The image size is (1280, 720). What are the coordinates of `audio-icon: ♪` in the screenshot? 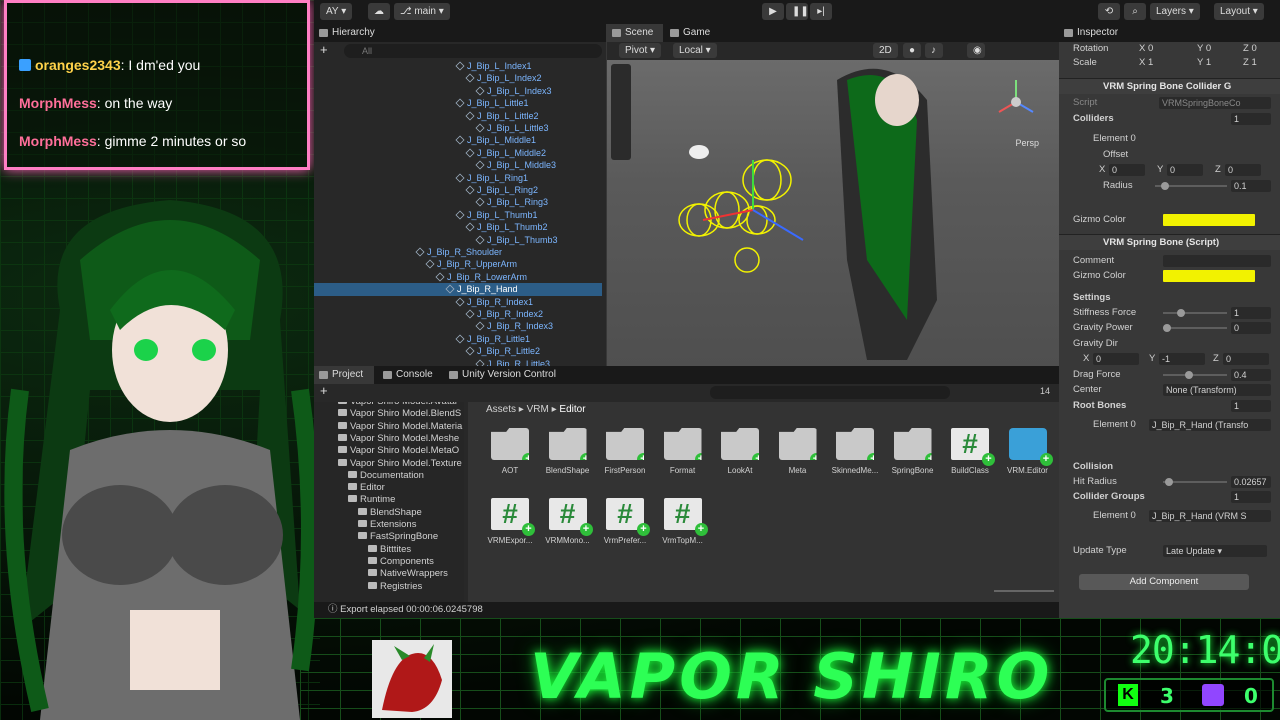 It's located at (934, 50).